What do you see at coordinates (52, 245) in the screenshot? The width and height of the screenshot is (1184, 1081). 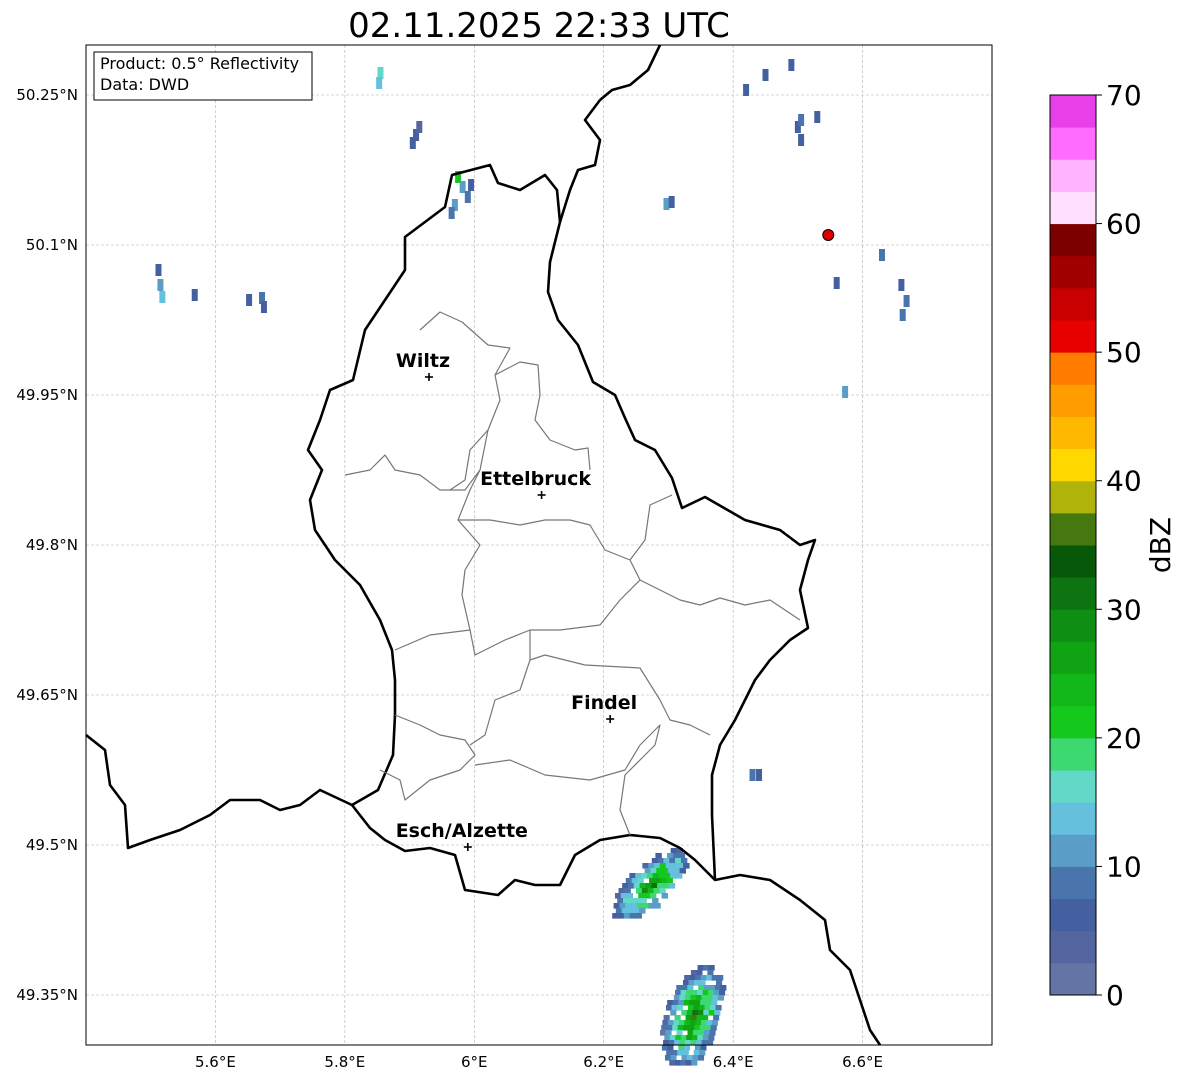 I see `lat-tick-label: 50.1°N` at bounding box center [52, 245].